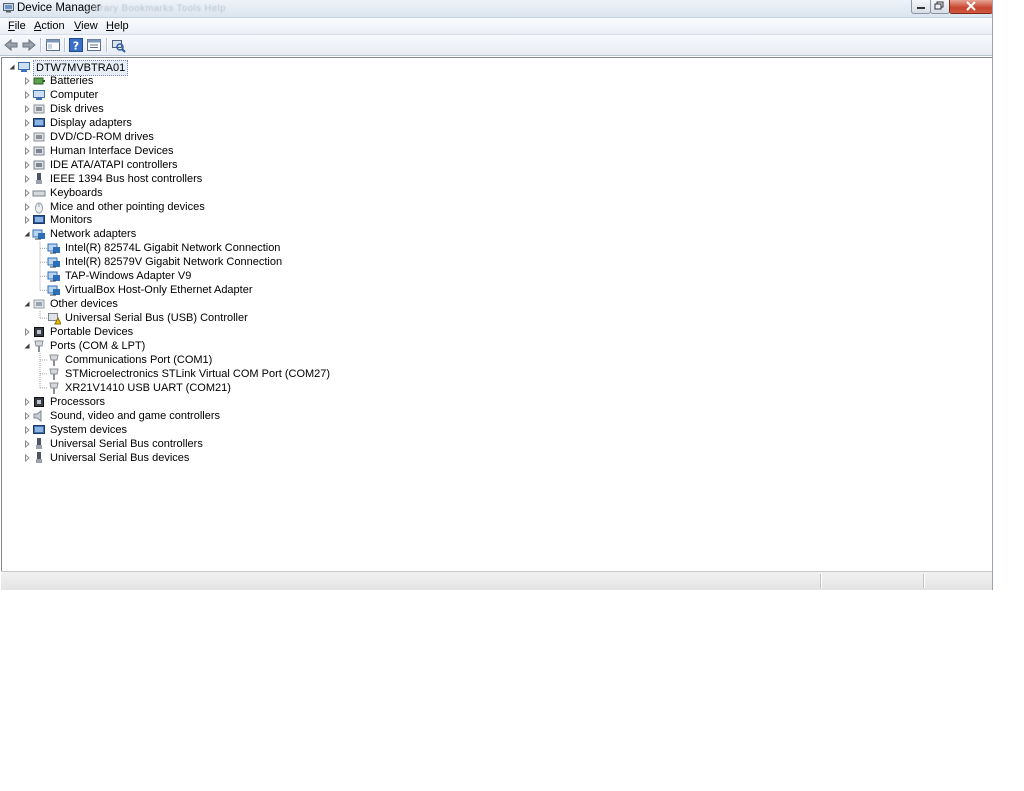  I want to click on tree-root: DTW7MVBTRA01, so click(492, 68).